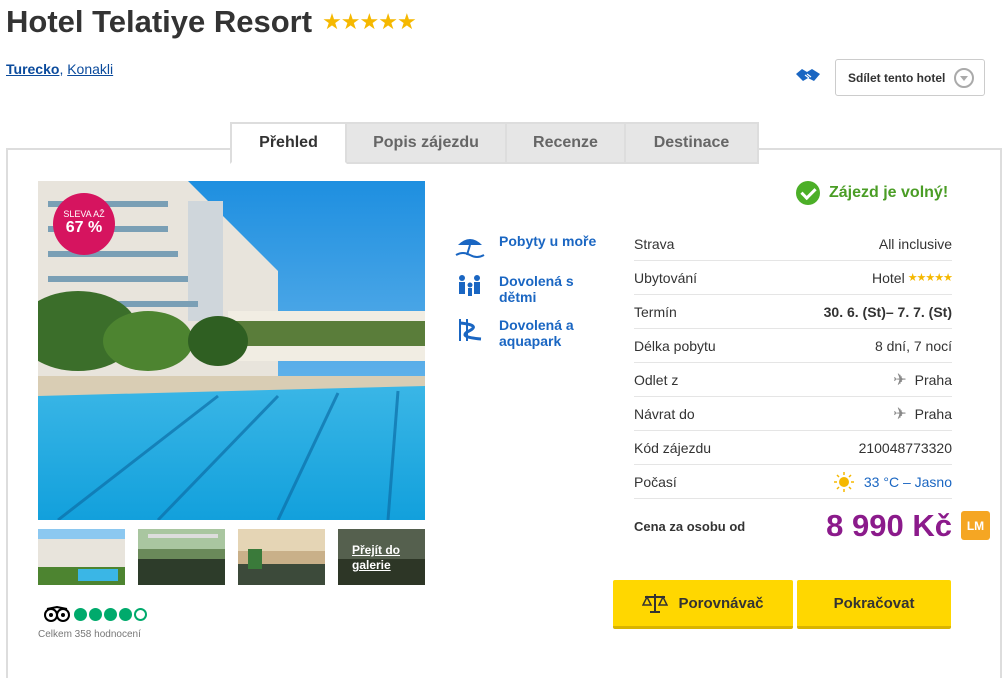 This screenshot has height=678, width=1008. Describe the element at coordinates (690, 526) in the screenshot. I see `price-label: Cena za osobu od` at that location.